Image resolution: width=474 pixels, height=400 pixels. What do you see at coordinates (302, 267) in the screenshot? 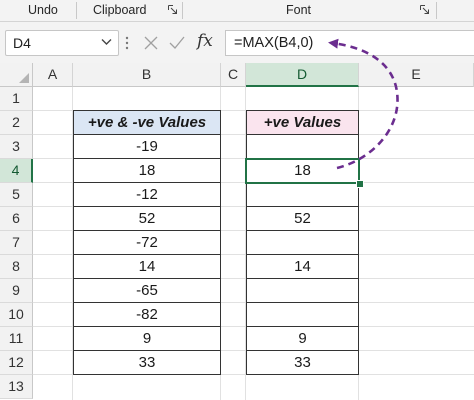
I see `cell-d8: 14` at bounding box center [302, 267].